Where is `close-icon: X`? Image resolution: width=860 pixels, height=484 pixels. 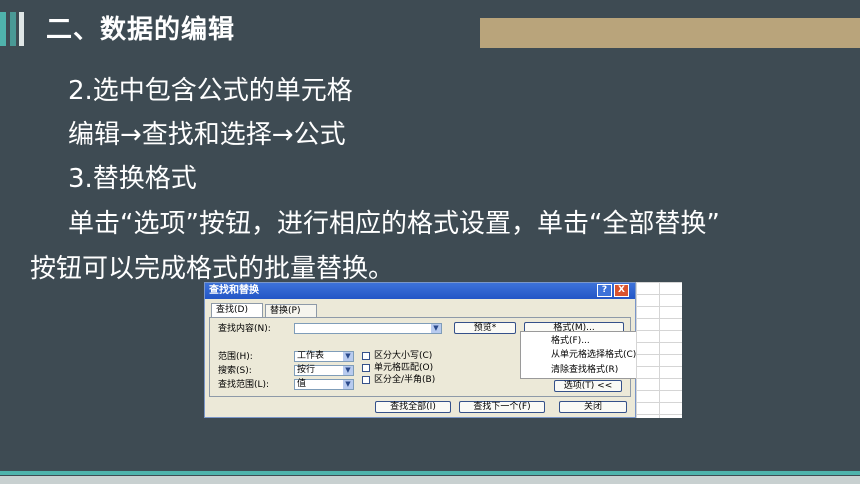 close-icon: X is located at coordinates (621, 290).